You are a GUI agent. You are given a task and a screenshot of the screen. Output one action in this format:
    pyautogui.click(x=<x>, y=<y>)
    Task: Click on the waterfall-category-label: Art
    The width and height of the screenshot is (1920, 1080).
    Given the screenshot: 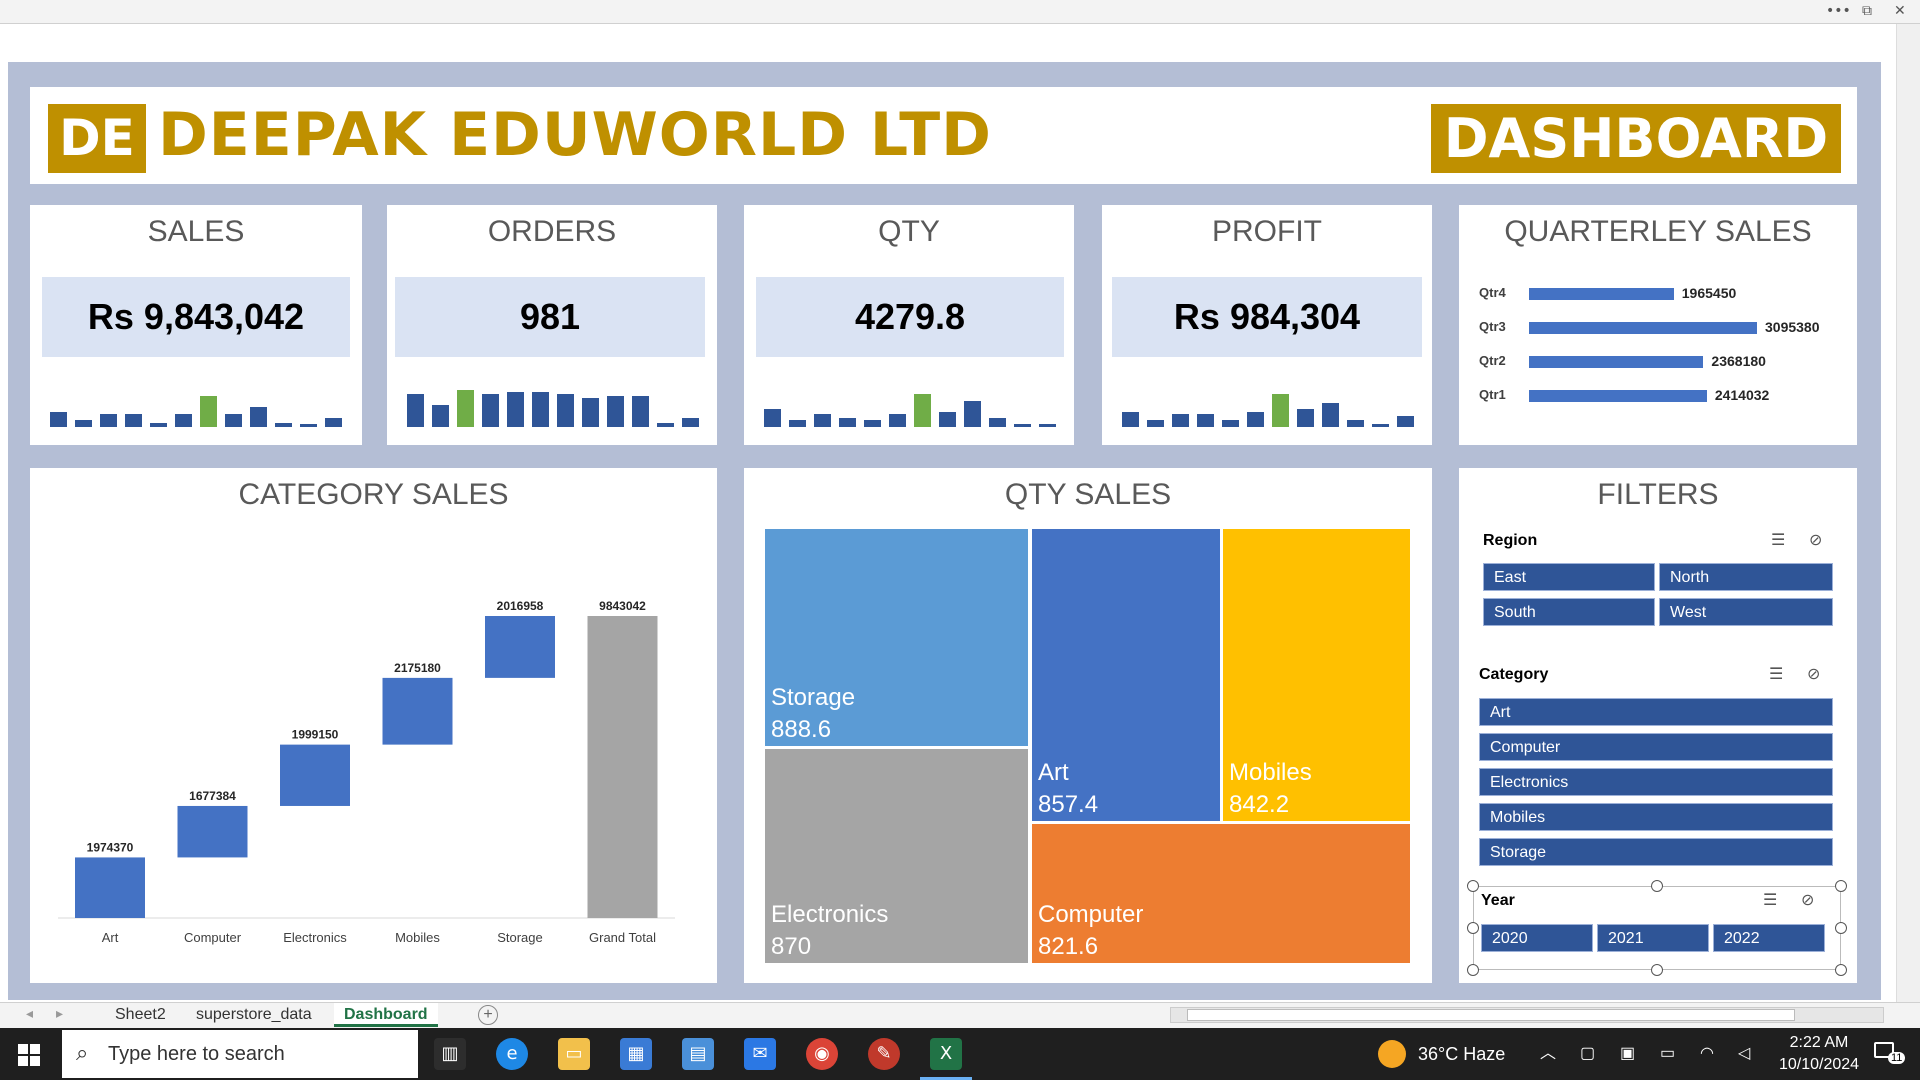 What is the action you would take?
    pyautogui.click(x=110, y=937)
    